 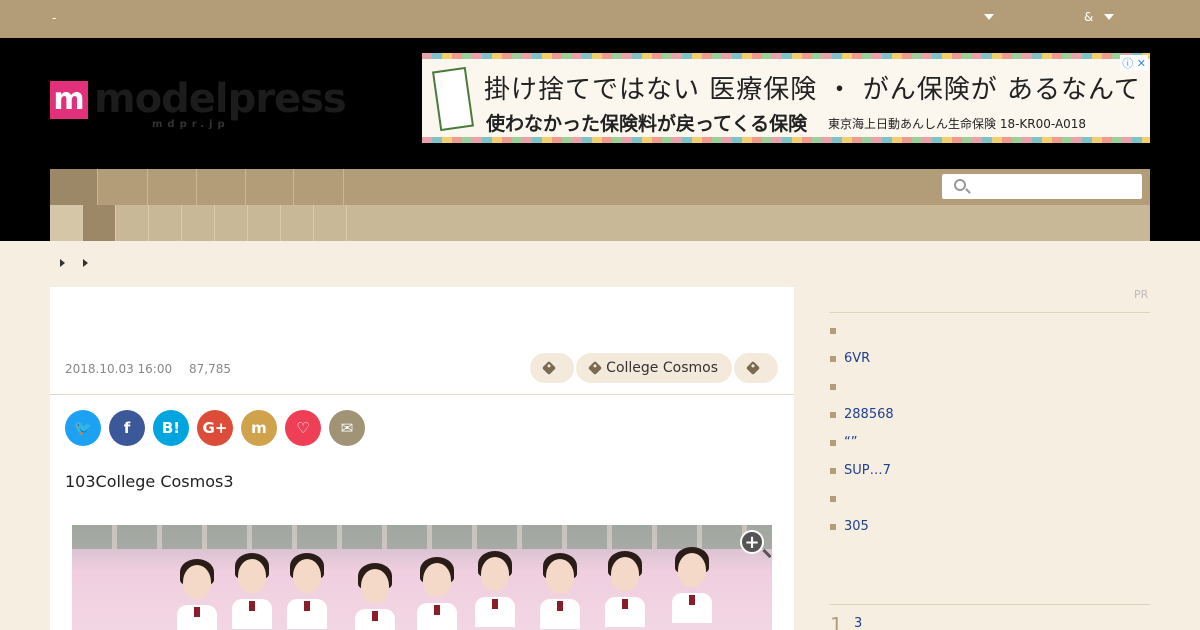 I want to click on logo-subtitle: mdpr.jp, so click(x=191, y=124).